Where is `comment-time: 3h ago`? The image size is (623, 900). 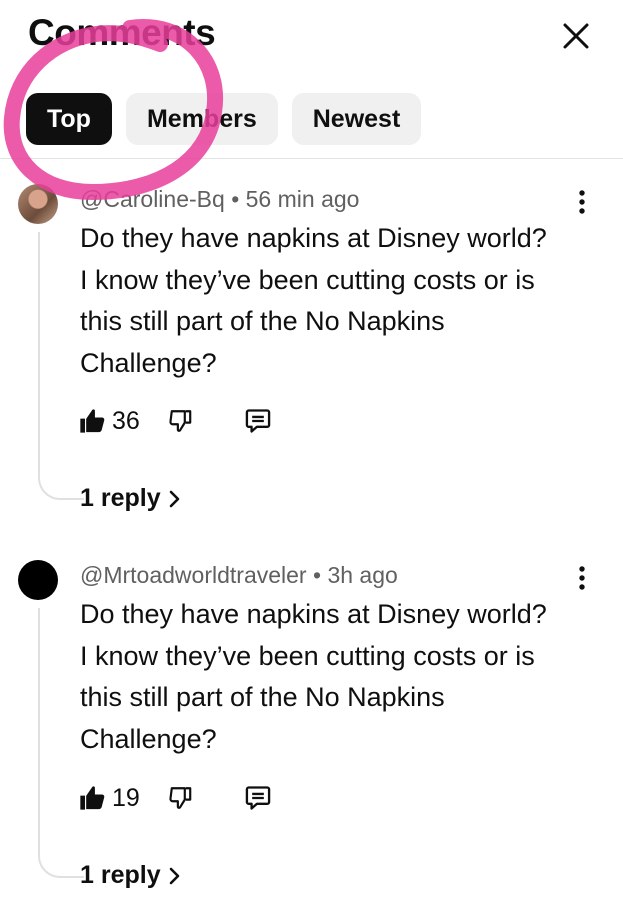 comment-time: 3h ago is located at coordinates (362, 575).